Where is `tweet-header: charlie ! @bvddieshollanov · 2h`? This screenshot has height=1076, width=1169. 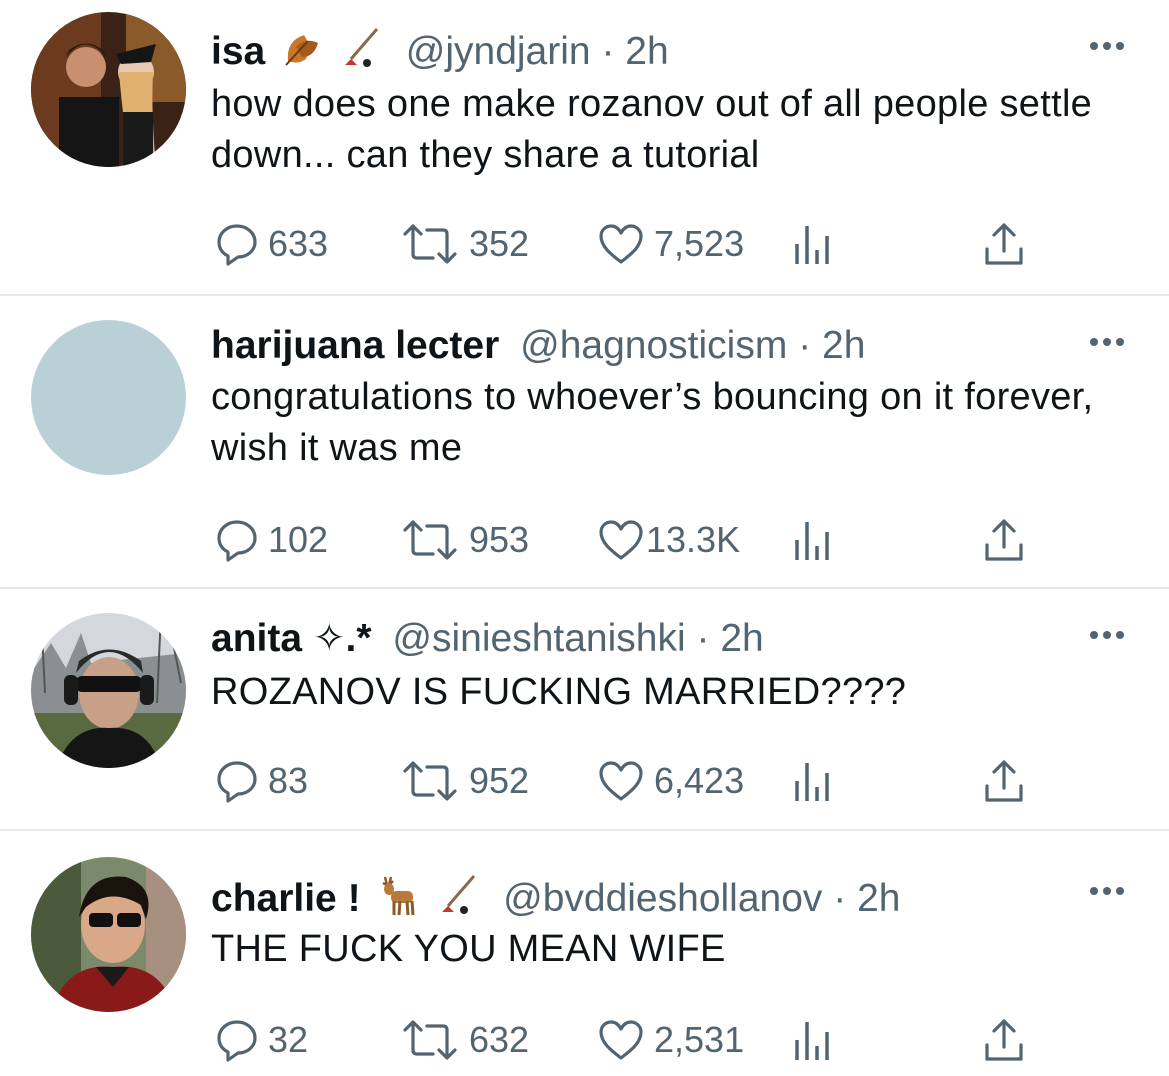
tweet-header: charlie ! @bvddieshollanov · 2h is located at coordinates (555, 896).